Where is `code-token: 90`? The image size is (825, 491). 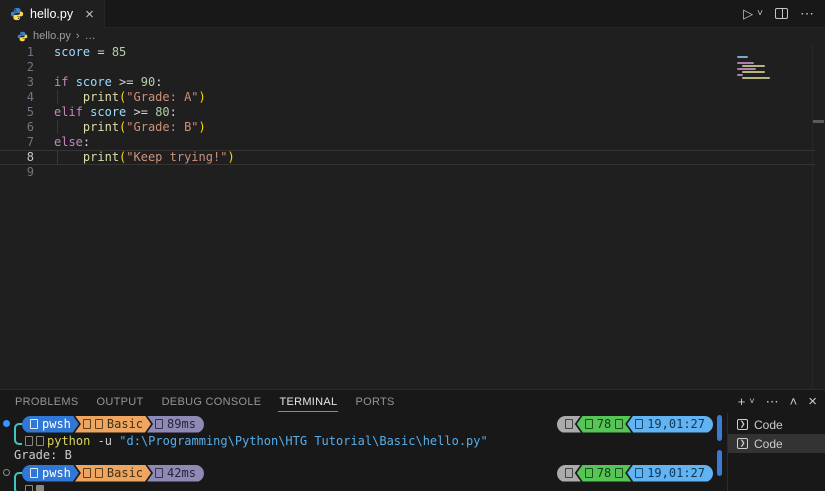
code-token: 90 is located at coordinates (148, 82).